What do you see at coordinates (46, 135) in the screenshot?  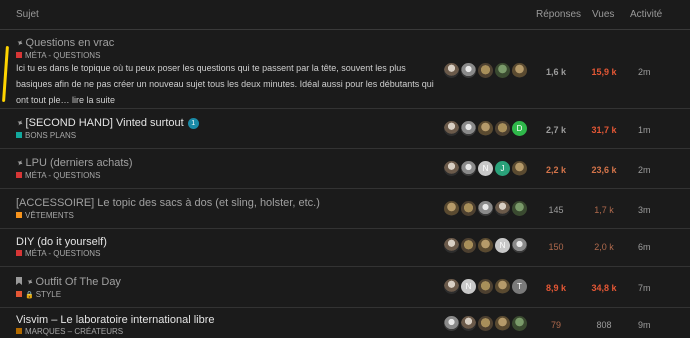 I see `category-badge: BONS PLANS` at bounding box center [46, 135].